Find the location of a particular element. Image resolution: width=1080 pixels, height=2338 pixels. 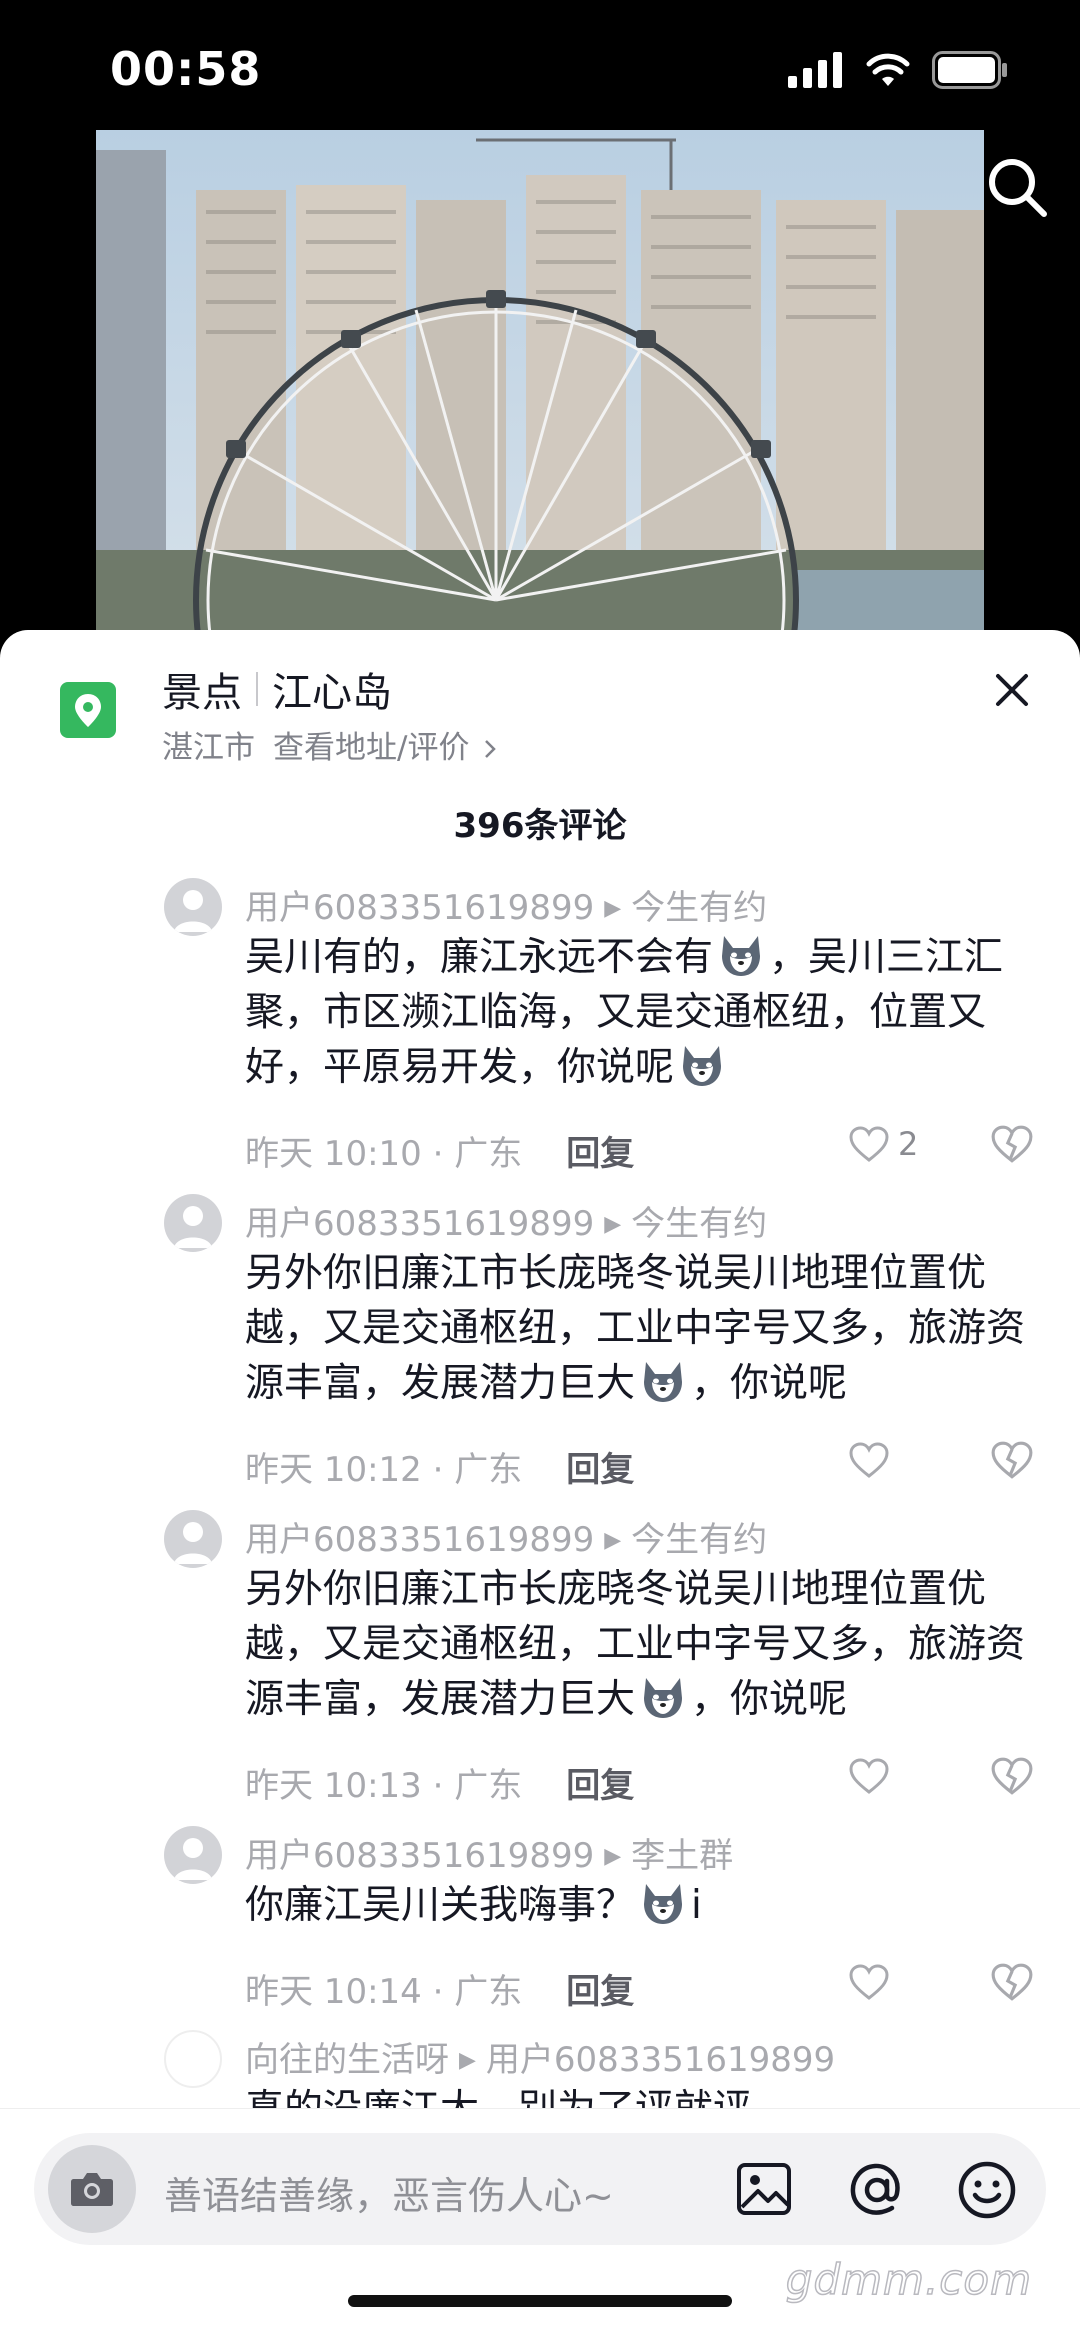

comment-footer: 昨天 10:12 · 广东 回复 is located at coordinates (439, 1466).